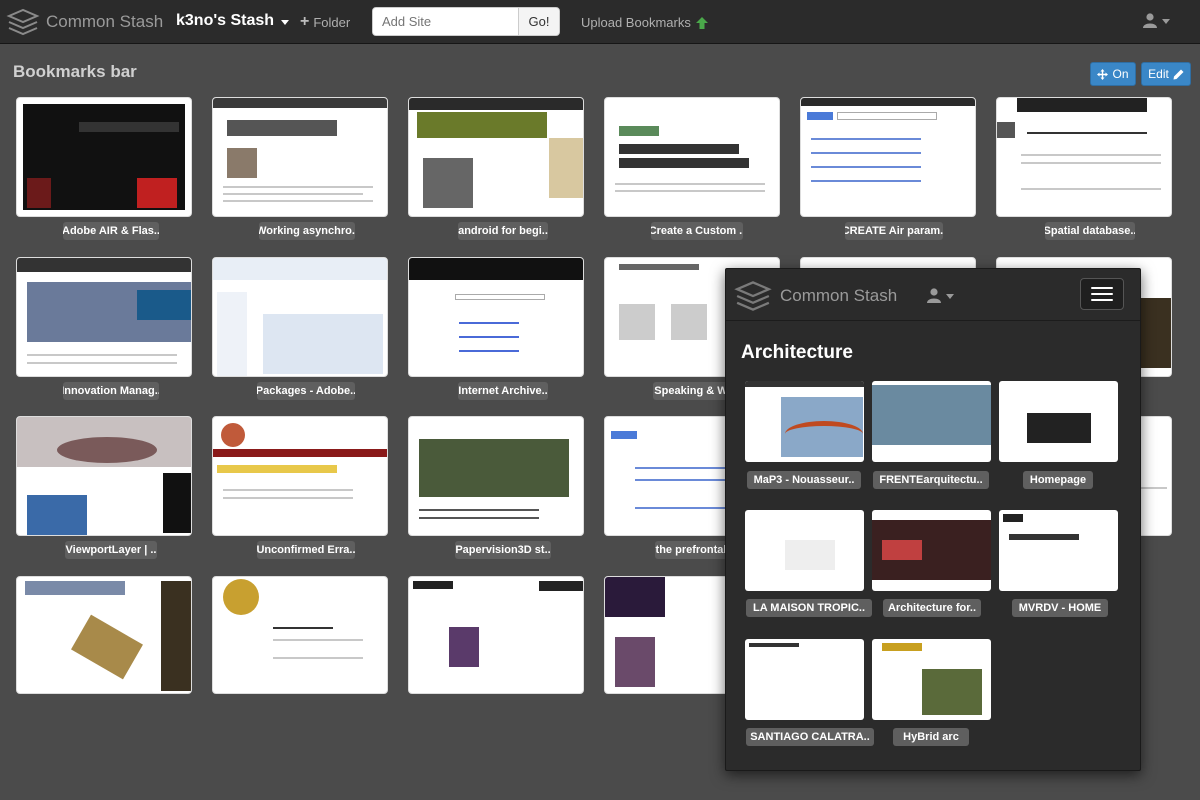  Describe the element at coordinates (1120, 74) in the screenshot. I see `on-label: On` at that location.